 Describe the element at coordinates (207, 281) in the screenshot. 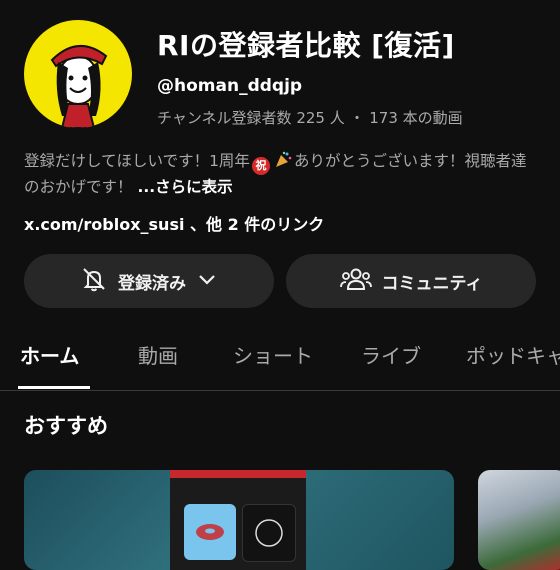

I see `chevron-down-icon` at that location.